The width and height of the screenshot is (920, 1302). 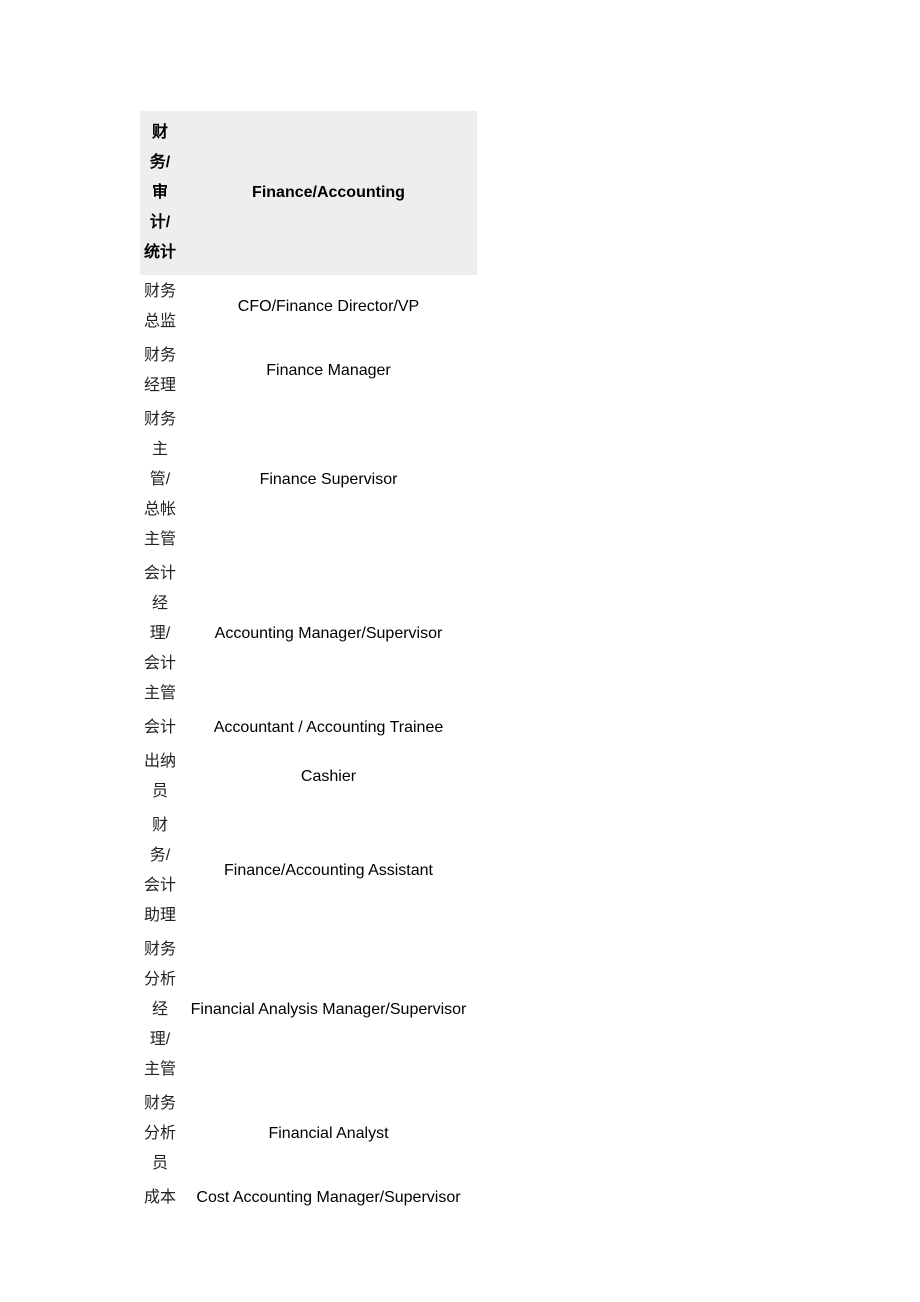 What do you see at coordinates (159, 479) in the screenshot?
I see `row-cn-cell: 财务主管/总帐主管` at bounding box center [159, 479].